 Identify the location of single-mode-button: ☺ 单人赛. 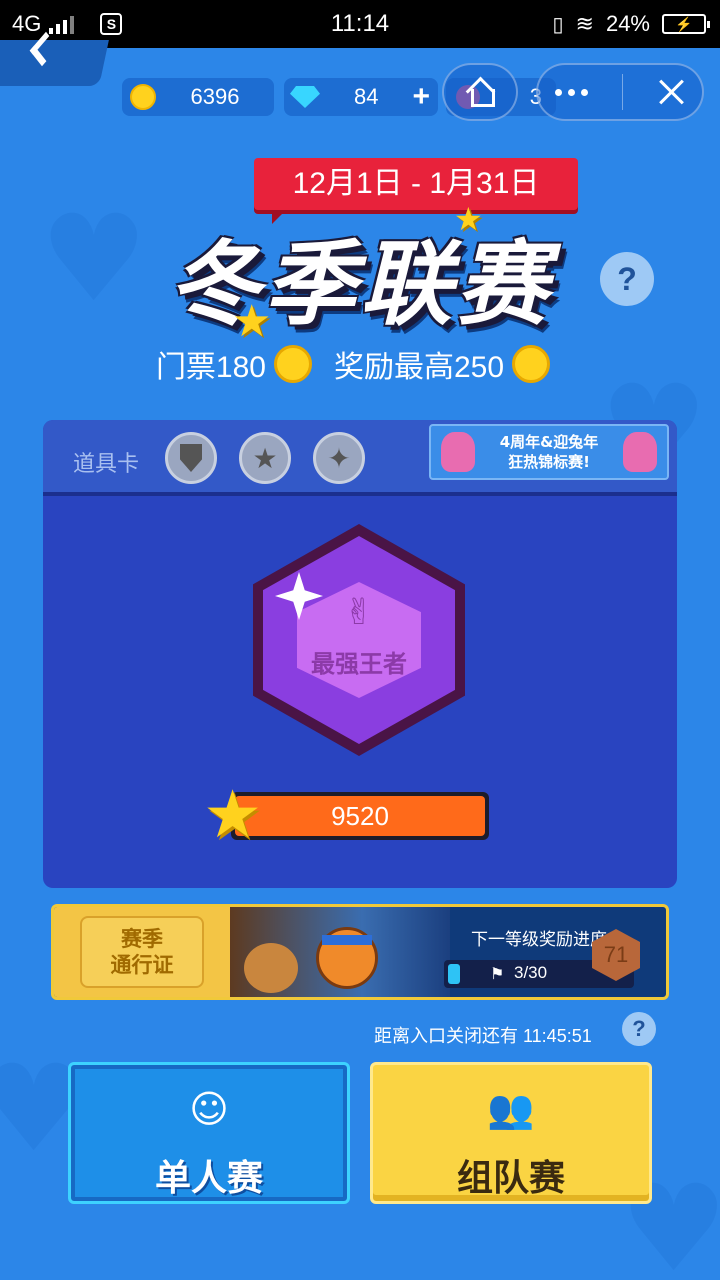
(209, 1133).